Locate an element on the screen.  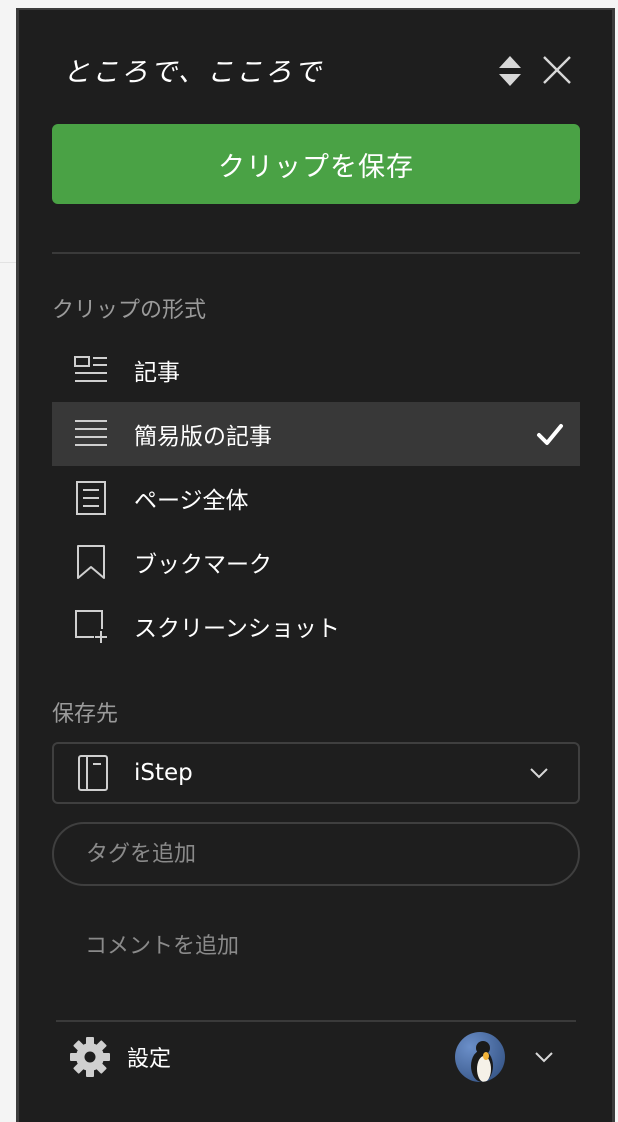
up-down-arrows-icon is located at coordinates (510, 71).